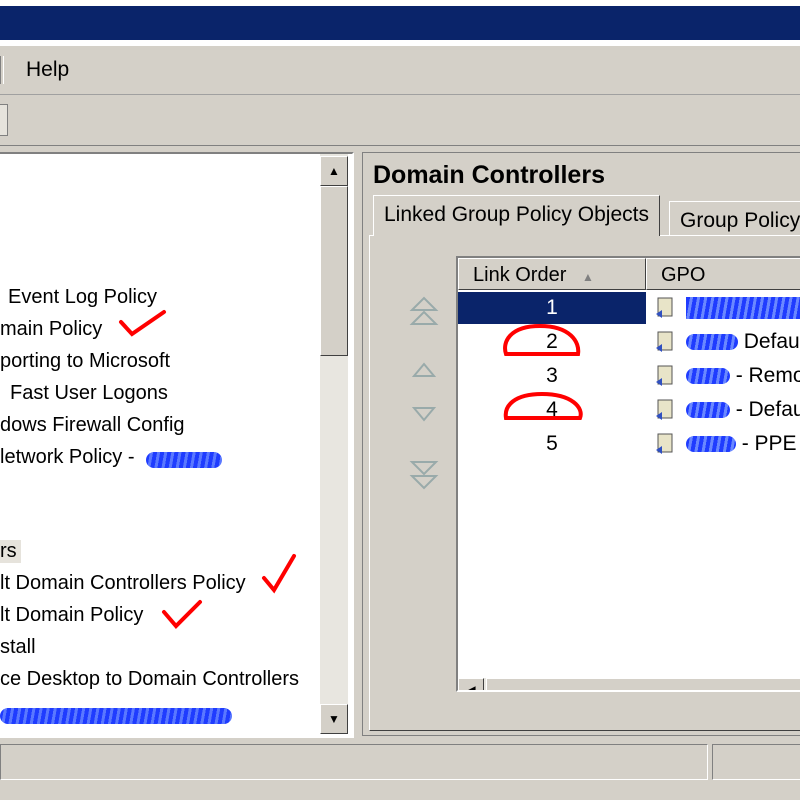 This screenshot has height=800, width=800. Describe the element at coordinates (629, 444) in the screenshot. I see `table-row: 5 - PPE i` at that location.